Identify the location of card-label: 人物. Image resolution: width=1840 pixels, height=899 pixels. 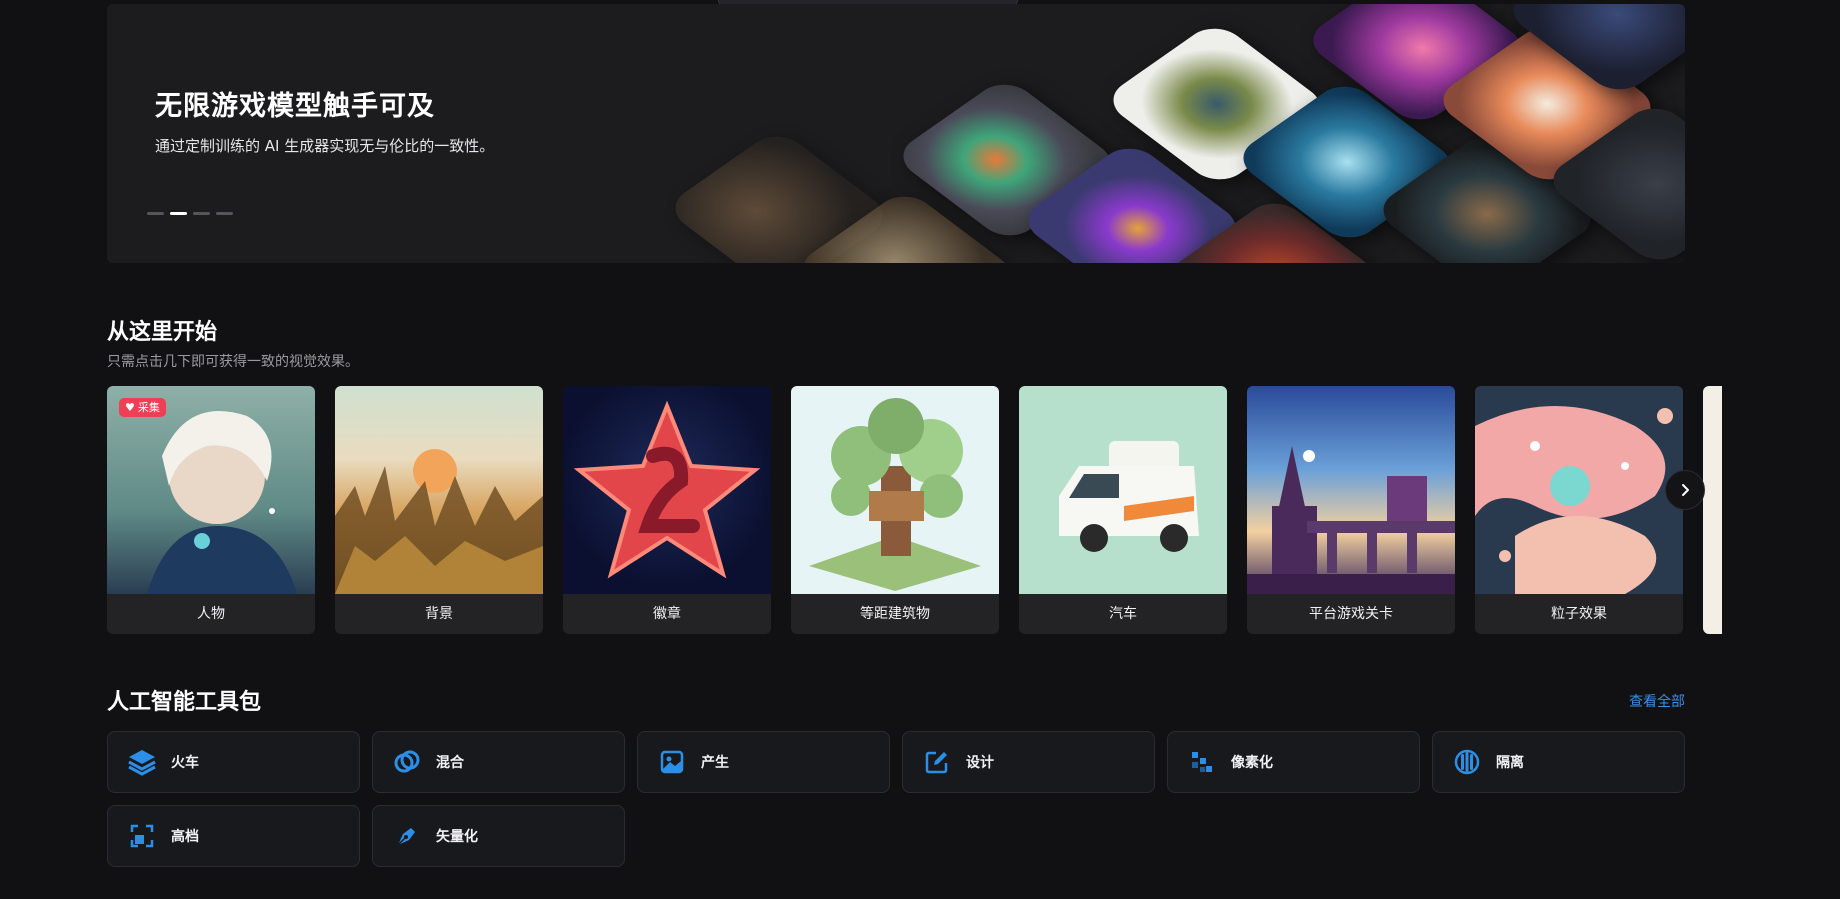
(211, 614).